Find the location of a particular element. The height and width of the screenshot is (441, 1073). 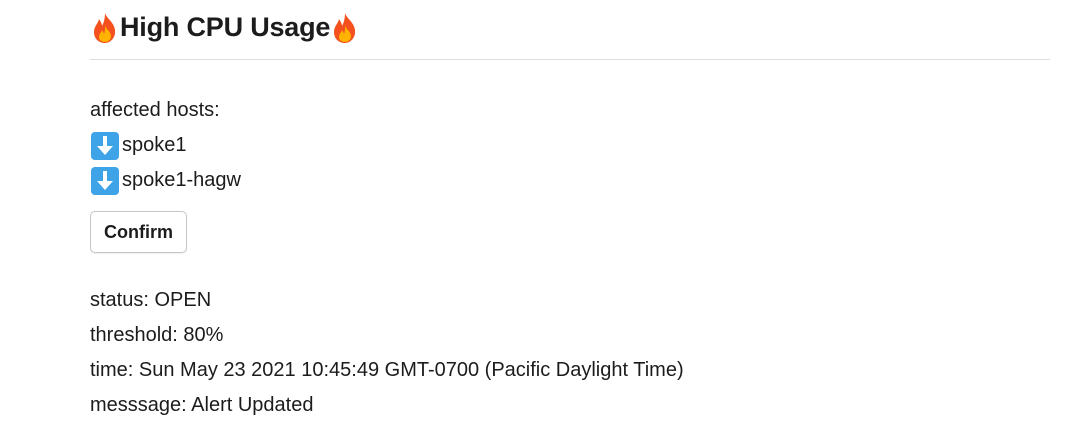

host-name: spoke1-hagw is located at coordinates (181, 180).